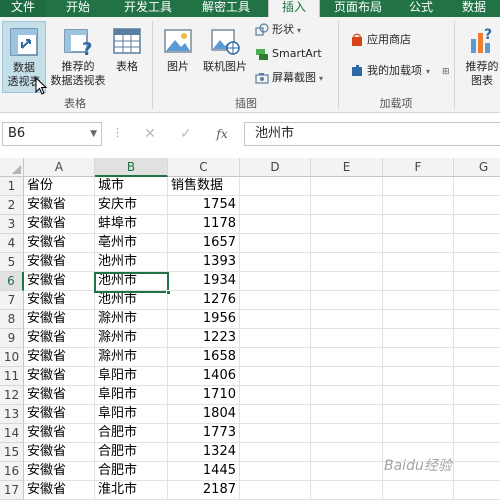  What do you see at coordinates (204, 186) in the screenshot?
I see `cell-c1: 销售数据` at bounding box center [204, 186].